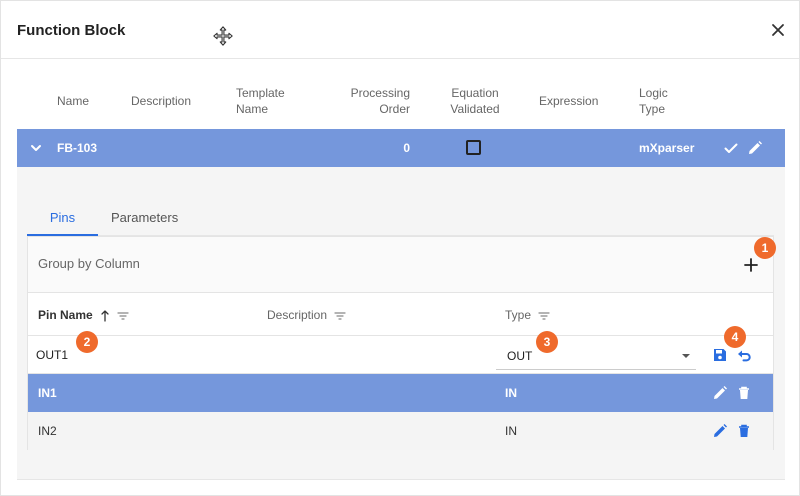 The height and width of the screenshot is (496, 800). Describe the element at coordinates (400, 431) in the screenshot. I see `pin-row: IN2 IN` at that location.